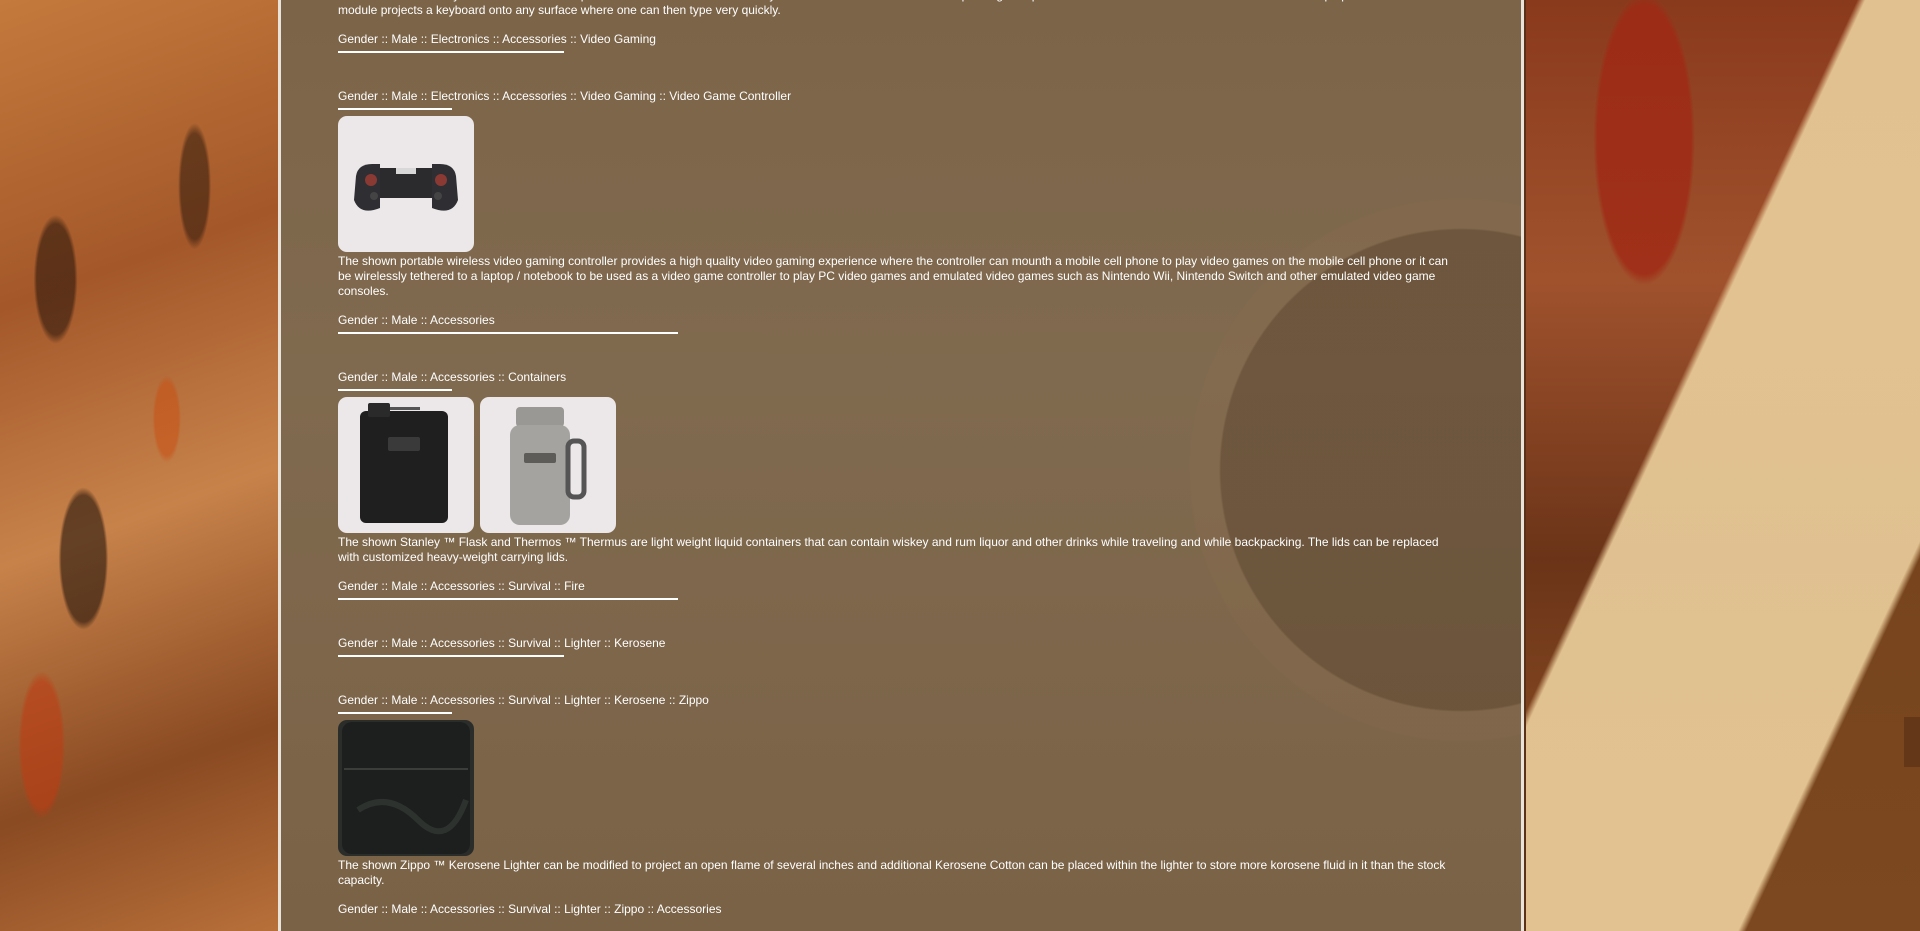 The width and height of the screenshot is (1920, 931). I want to click on flask-icon, so click(404, 463).